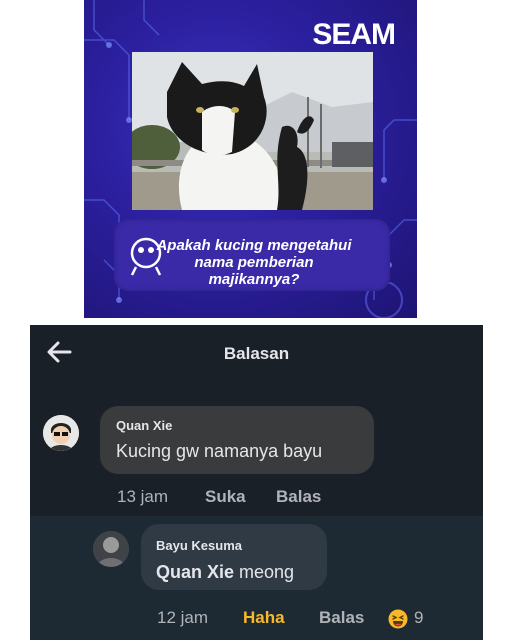 This screenshot has height=640, width=514. Describe the element at coordinates (61, 433) in the screenshot. I see `avatar-quan-xie` at that location.